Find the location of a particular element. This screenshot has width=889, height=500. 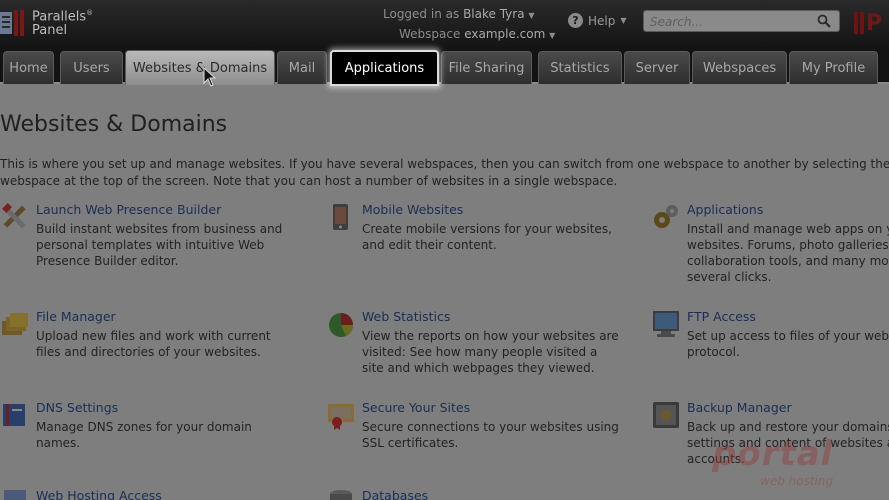

tab-server: Server is located at coordinates (657, 67).